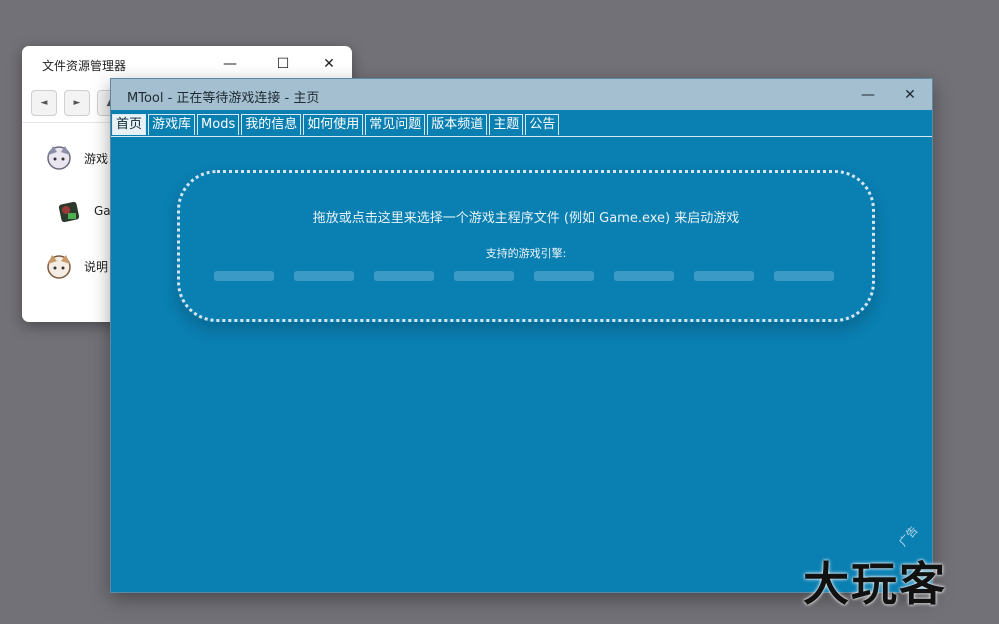 The width and height of the screenshot is (999, 624). What do you see at coordinates (271, 124) in the screenshot?
I see `tab-my-info: 我的信息` at bounding box center [271, 124].